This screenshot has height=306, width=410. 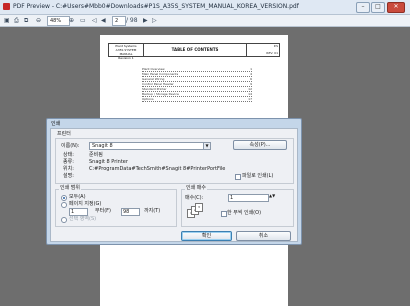 I want to click on range-all-label: 모두(A), so click(x=77, y=197).